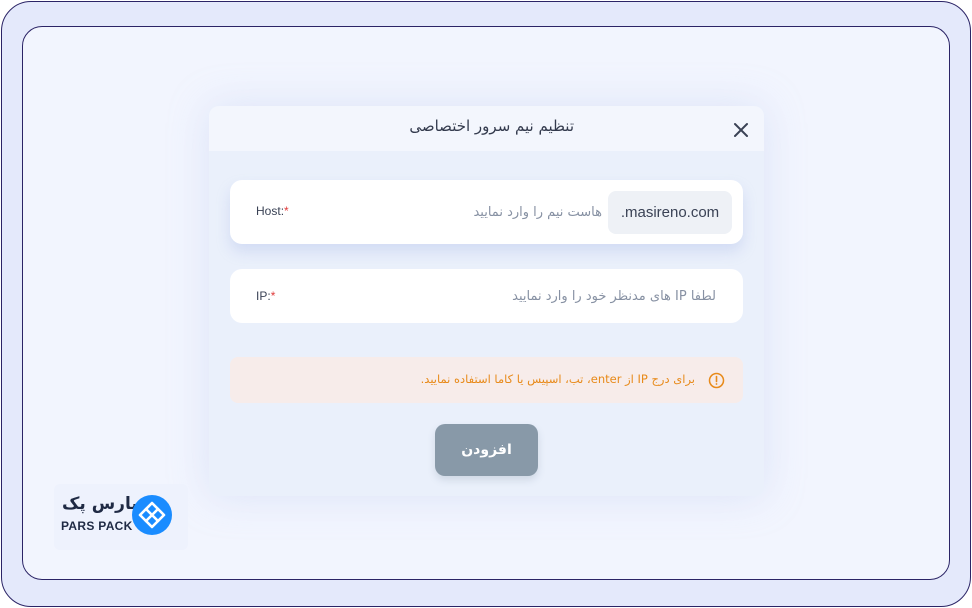 Image resolution: width=972 pixels, height=608 pixels. What do you see at coordinates (97, 526) in the screenshot?
I see `logo-text-en: PARS PACK` at bounding box center [97, 526].